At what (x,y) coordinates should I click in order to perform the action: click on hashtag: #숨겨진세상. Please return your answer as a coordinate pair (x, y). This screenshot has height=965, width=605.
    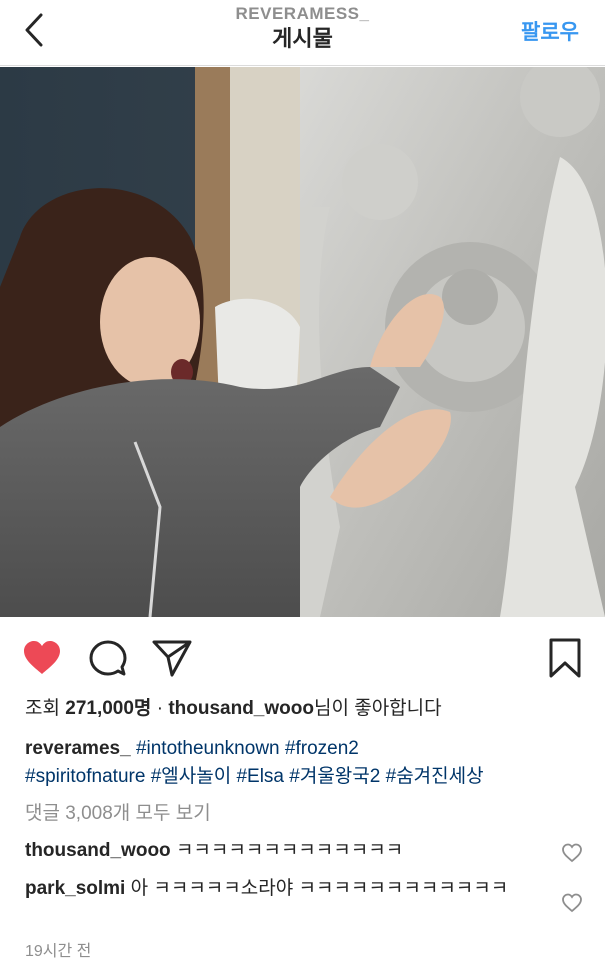
    Looking at the image, I should click on (435, 776).